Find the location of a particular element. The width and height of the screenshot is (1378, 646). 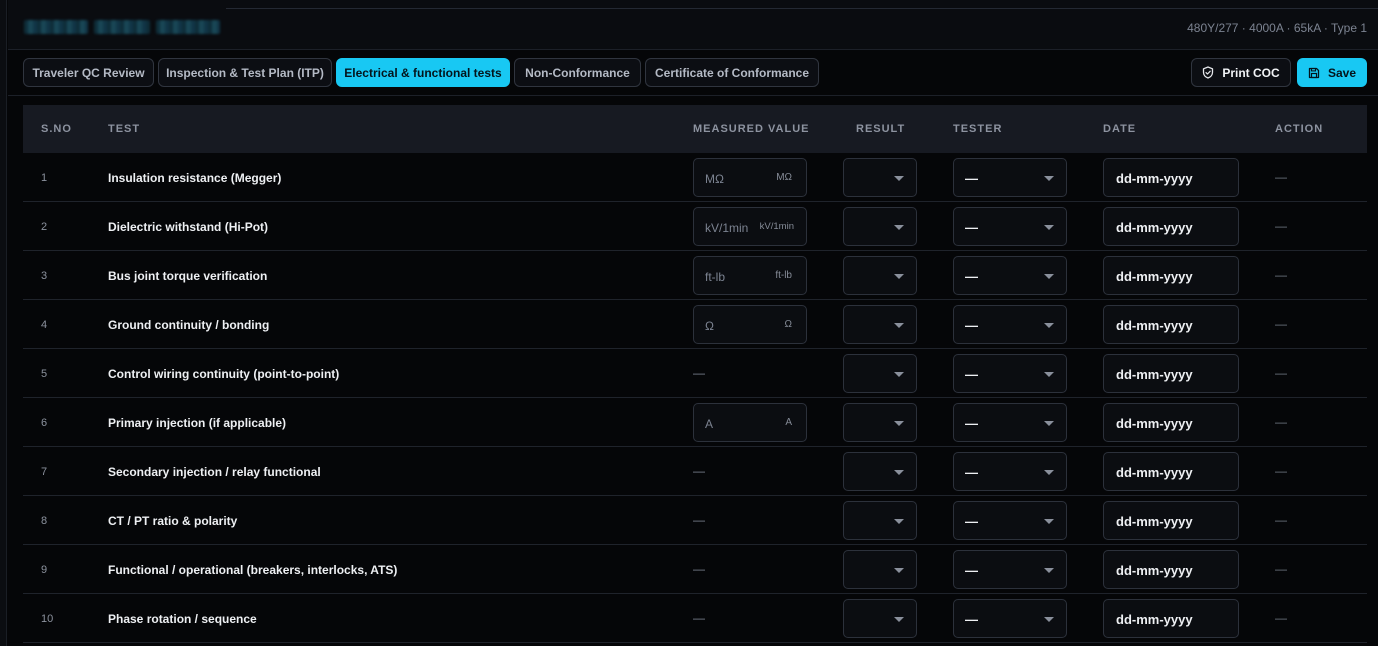

column-header-date: DATE is located at coordinates (1120, 129).